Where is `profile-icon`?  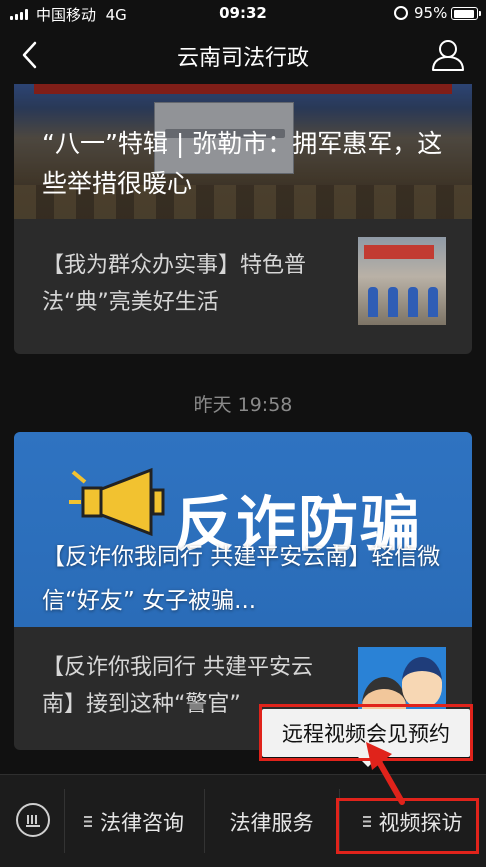
profile-icon is located at coordinates (448, 55).